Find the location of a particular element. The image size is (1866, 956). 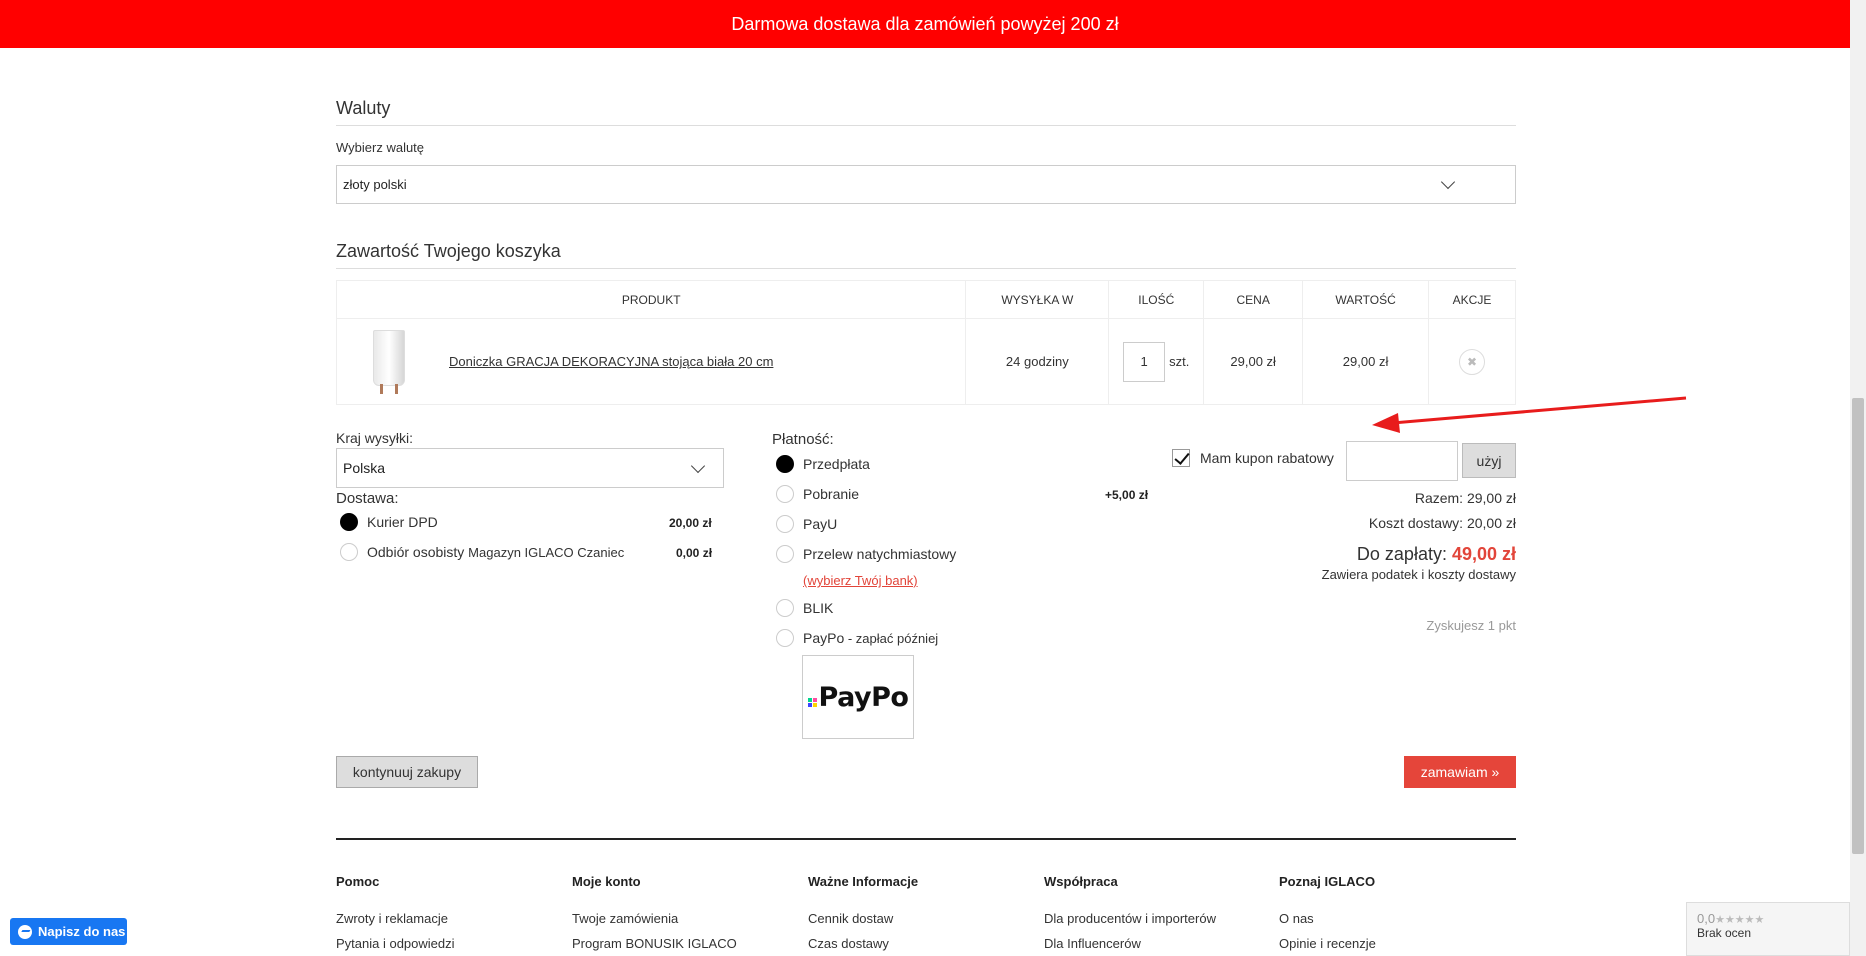

currency-section-title: Waluty is located at coordinates (926, 112).